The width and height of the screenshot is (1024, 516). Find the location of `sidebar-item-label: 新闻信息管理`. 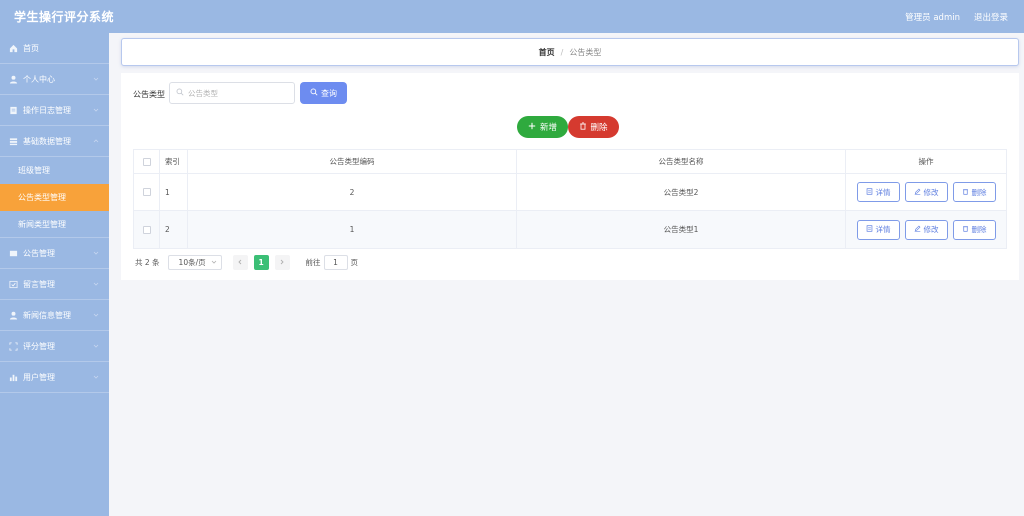

sidebar-item-label: 新闻信息管理 is located at coordinates (47, 315).